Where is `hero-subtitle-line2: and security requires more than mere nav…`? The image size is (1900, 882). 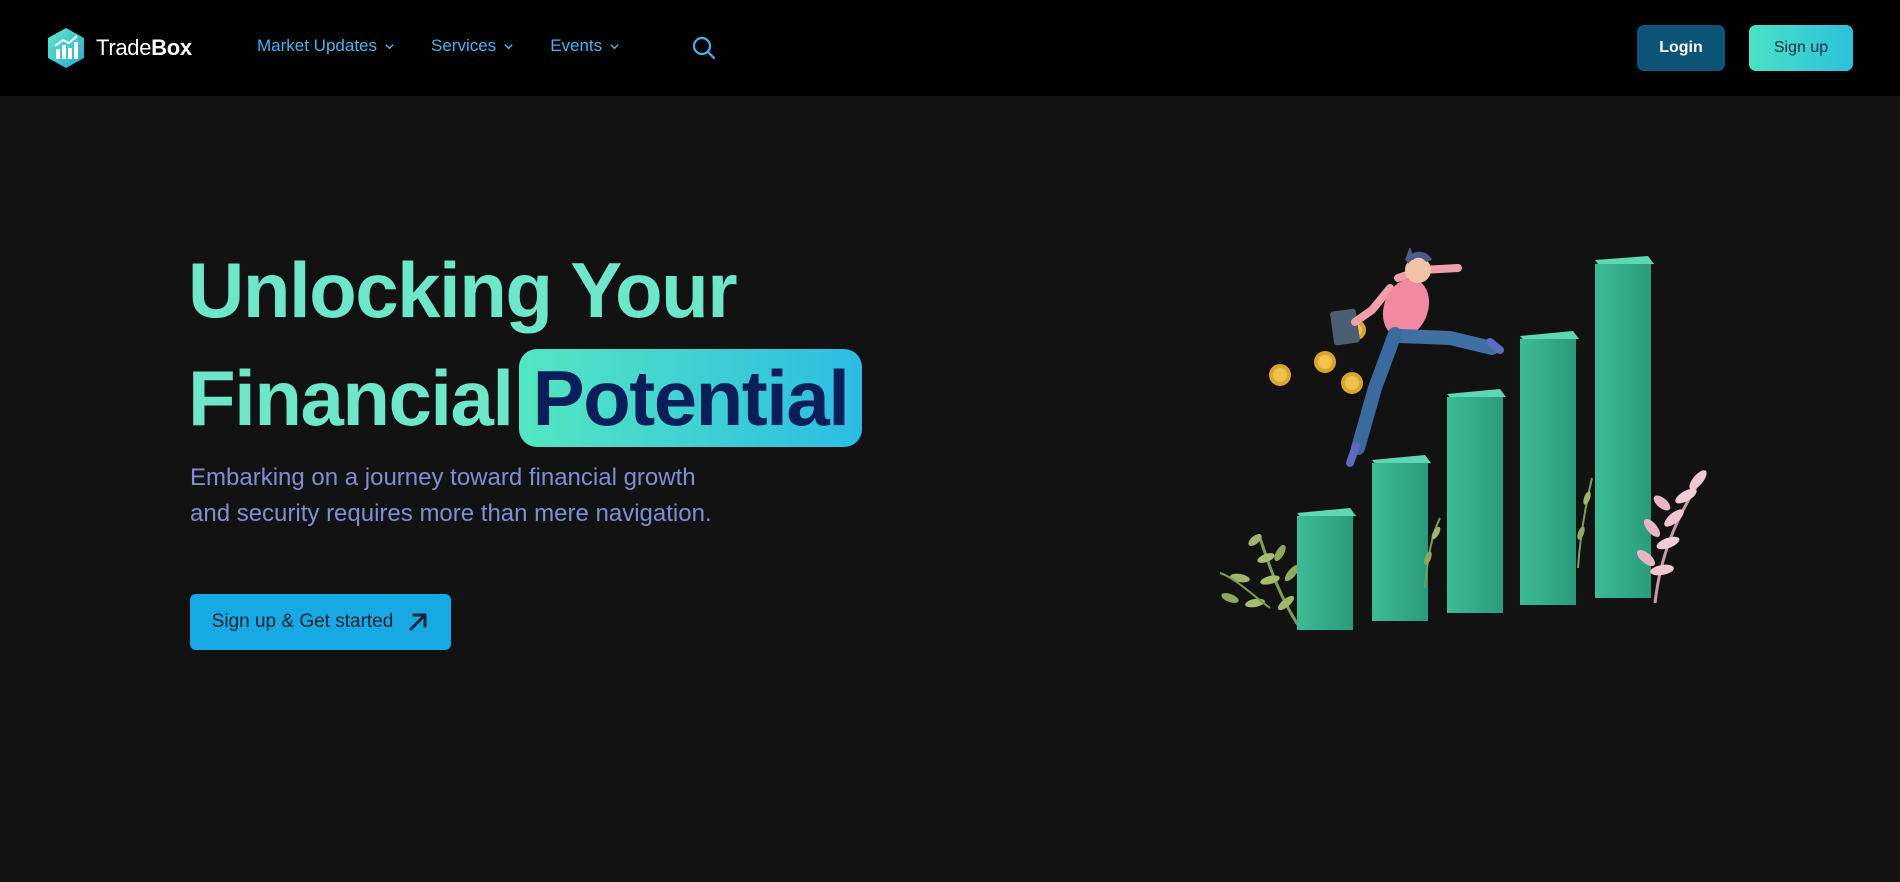
hero-subtitle-line2: and security requires more than mere nav… is located at coordinates (451, 513).